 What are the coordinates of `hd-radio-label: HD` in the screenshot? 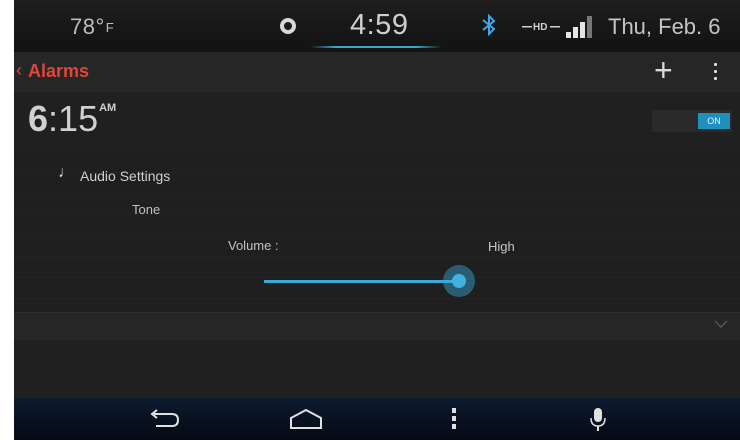 It's located at (540, 27).